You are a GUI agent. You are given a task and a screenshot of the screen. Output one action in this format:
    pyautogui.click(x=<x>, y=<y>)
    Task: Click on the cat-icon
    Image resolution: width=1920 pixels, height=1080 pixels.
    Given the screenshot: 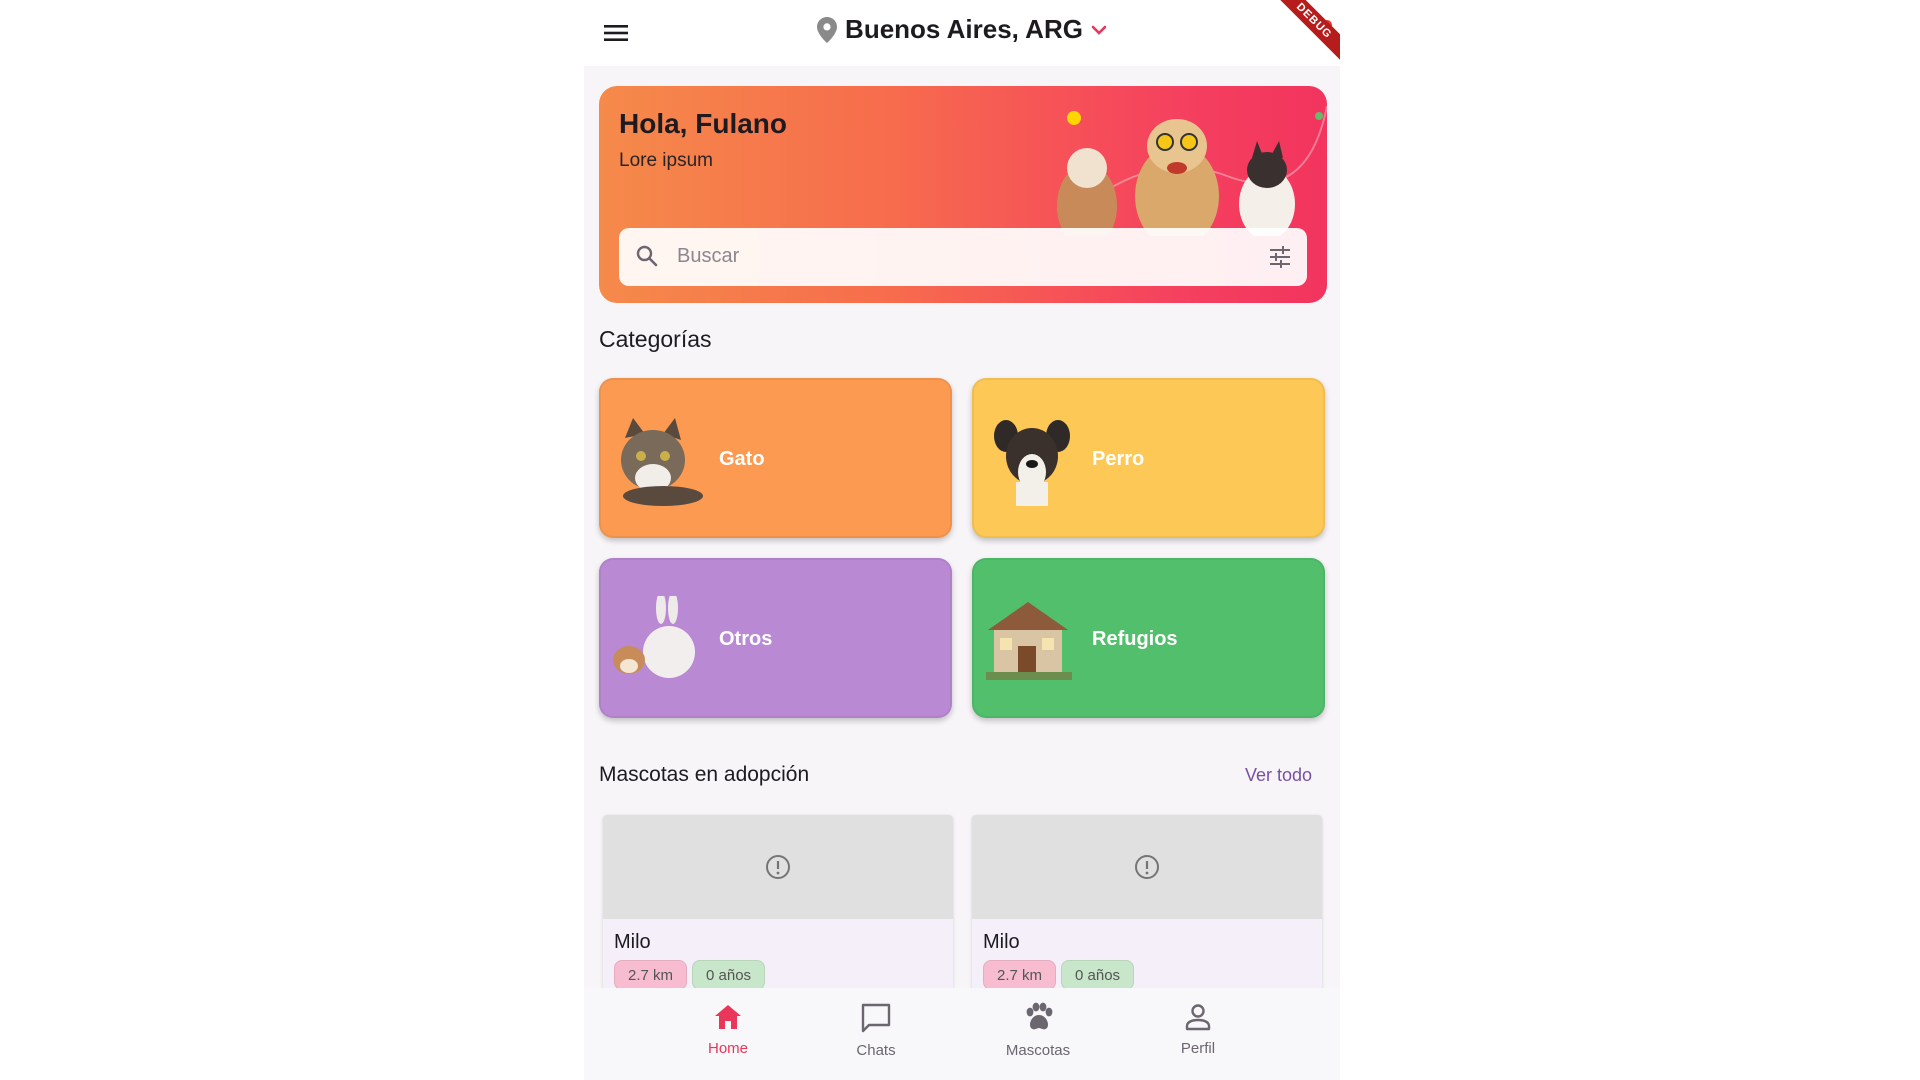 What is the action you would take?
    pyautogui.click(x=662, y=462)
    